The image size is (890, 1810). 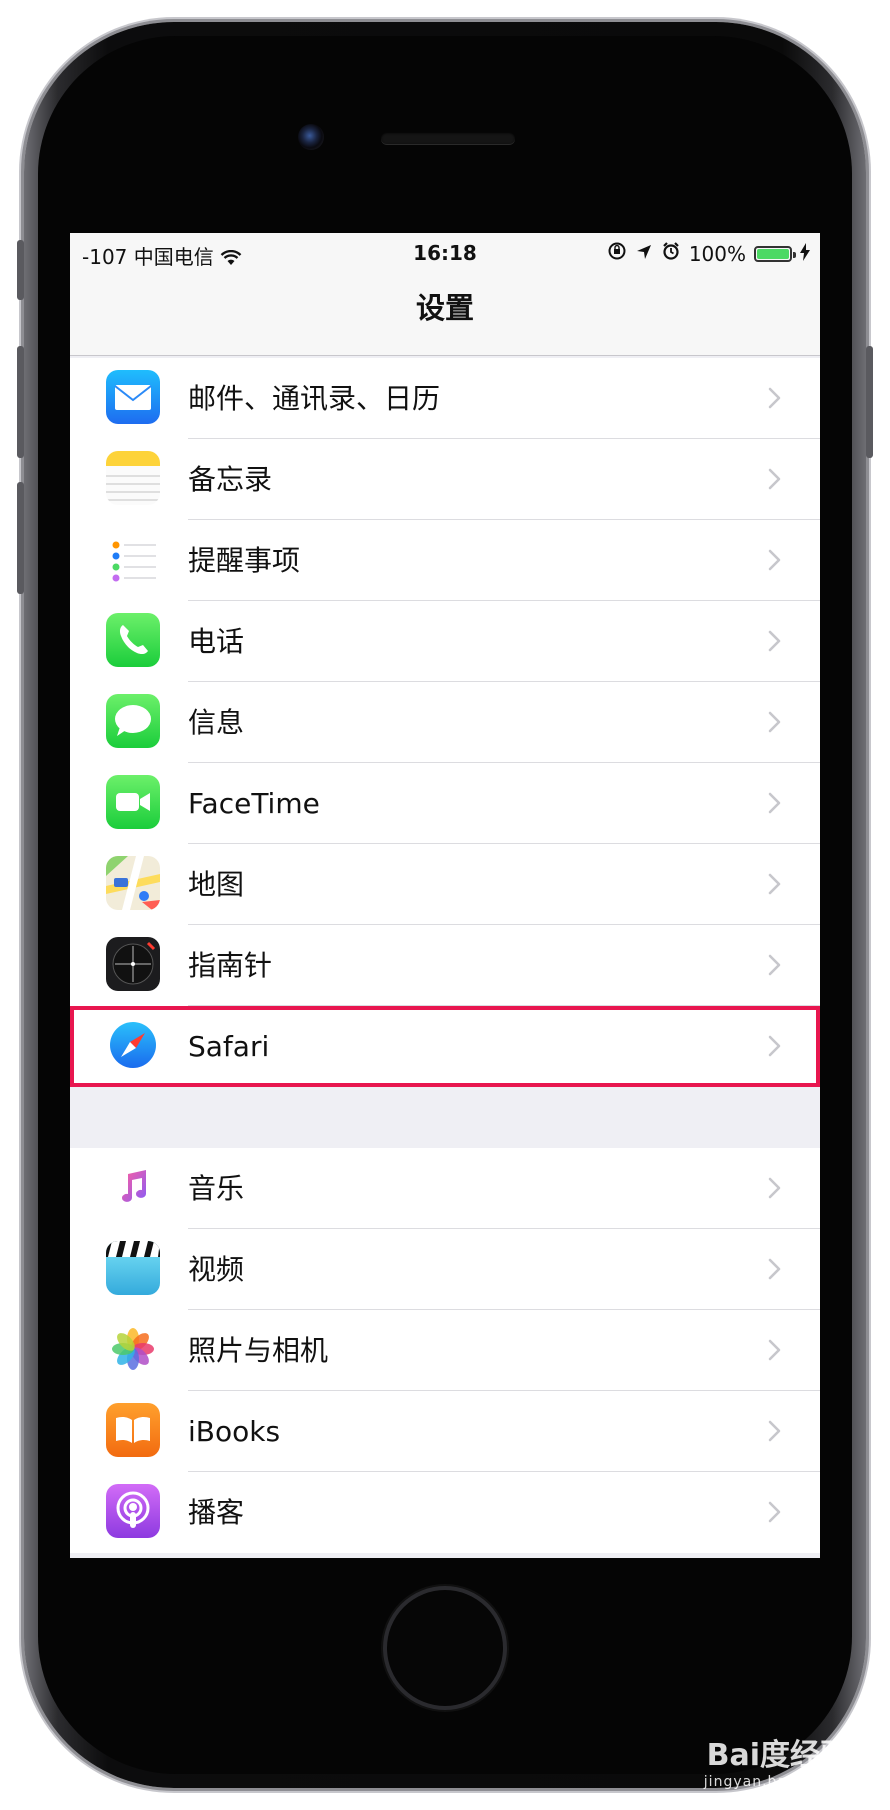 What do you see at coordinates (230, 965) in the screenshot?
I see `settings-row-label: 指南针` at bounding box center [230, 965].